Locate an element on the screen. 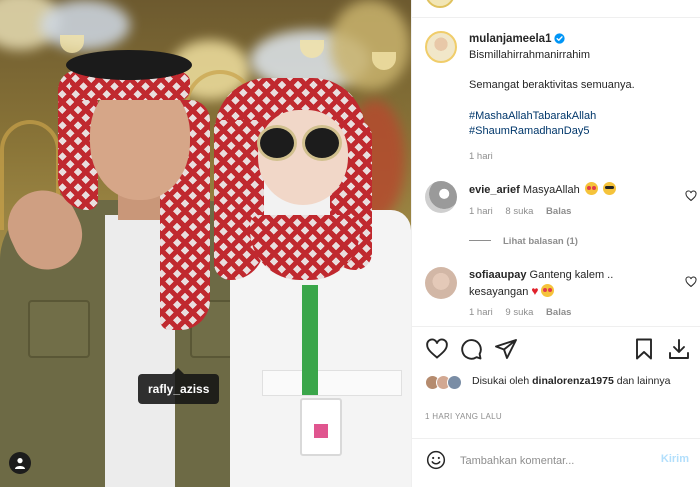 The image size is (700, 487). verified-badge-icon is located at coordinates (560, 38).